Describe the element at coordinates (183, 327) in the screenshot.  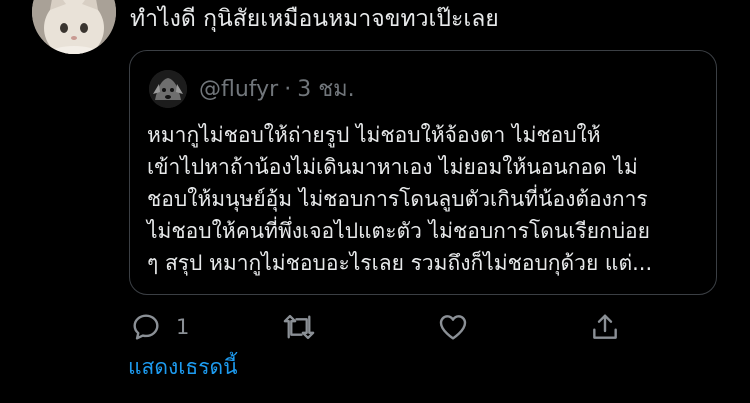
I see `reply-count: 1` at that location.